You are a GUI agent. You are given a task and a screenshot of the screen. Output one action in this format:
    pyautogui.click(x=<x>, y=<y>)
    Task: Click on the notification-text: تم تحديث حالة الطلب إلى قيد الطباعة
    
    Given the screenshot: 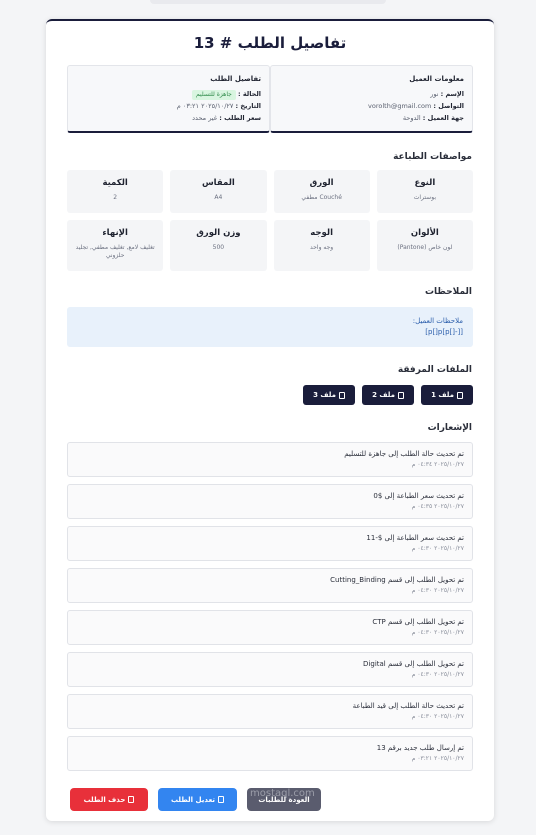 What is the action you would take?
    pyautogui.click(x=408, y=706)
    